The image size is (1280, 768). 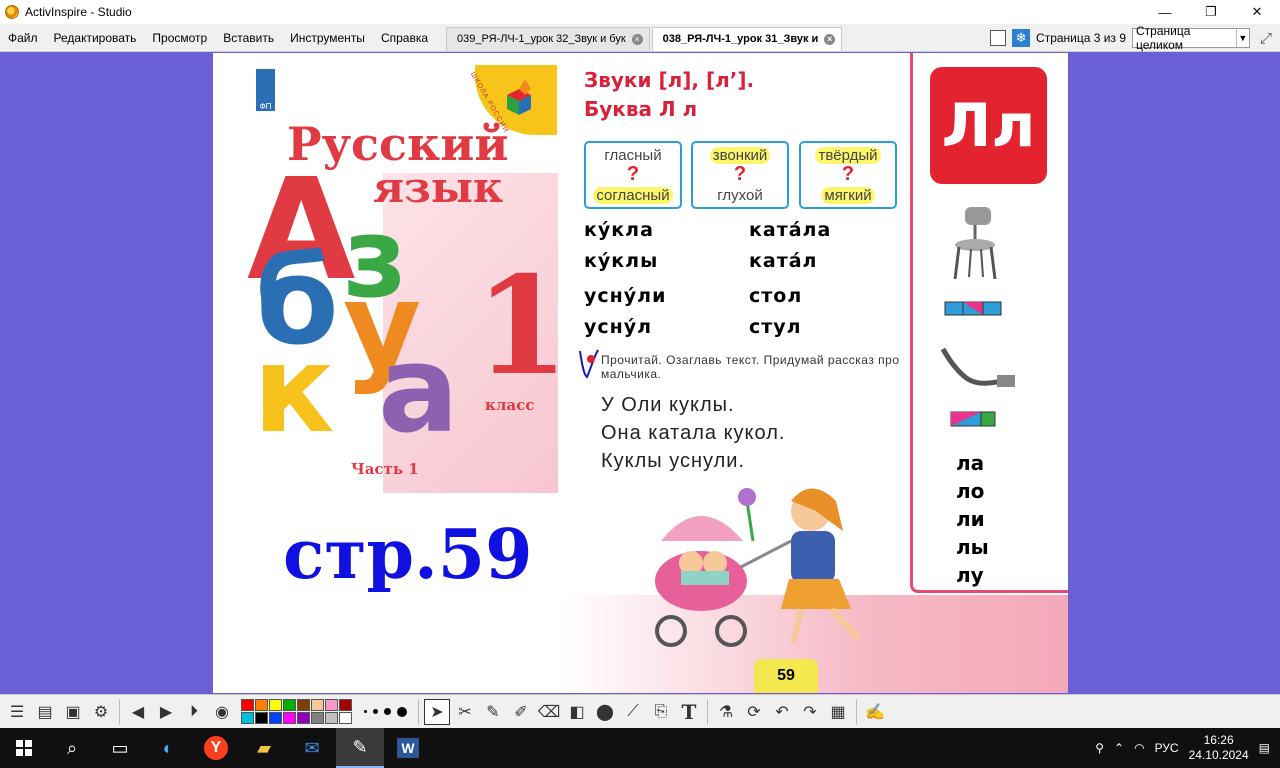 What do you see at coordinates (375, 711) in the screenshot?
I see `width-medium-icon` at bounding box center [375, 711].